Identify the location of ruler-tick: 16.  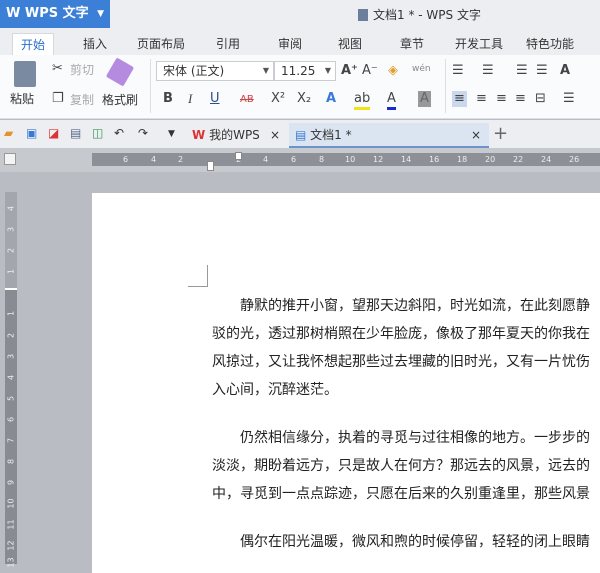
(434, 159).